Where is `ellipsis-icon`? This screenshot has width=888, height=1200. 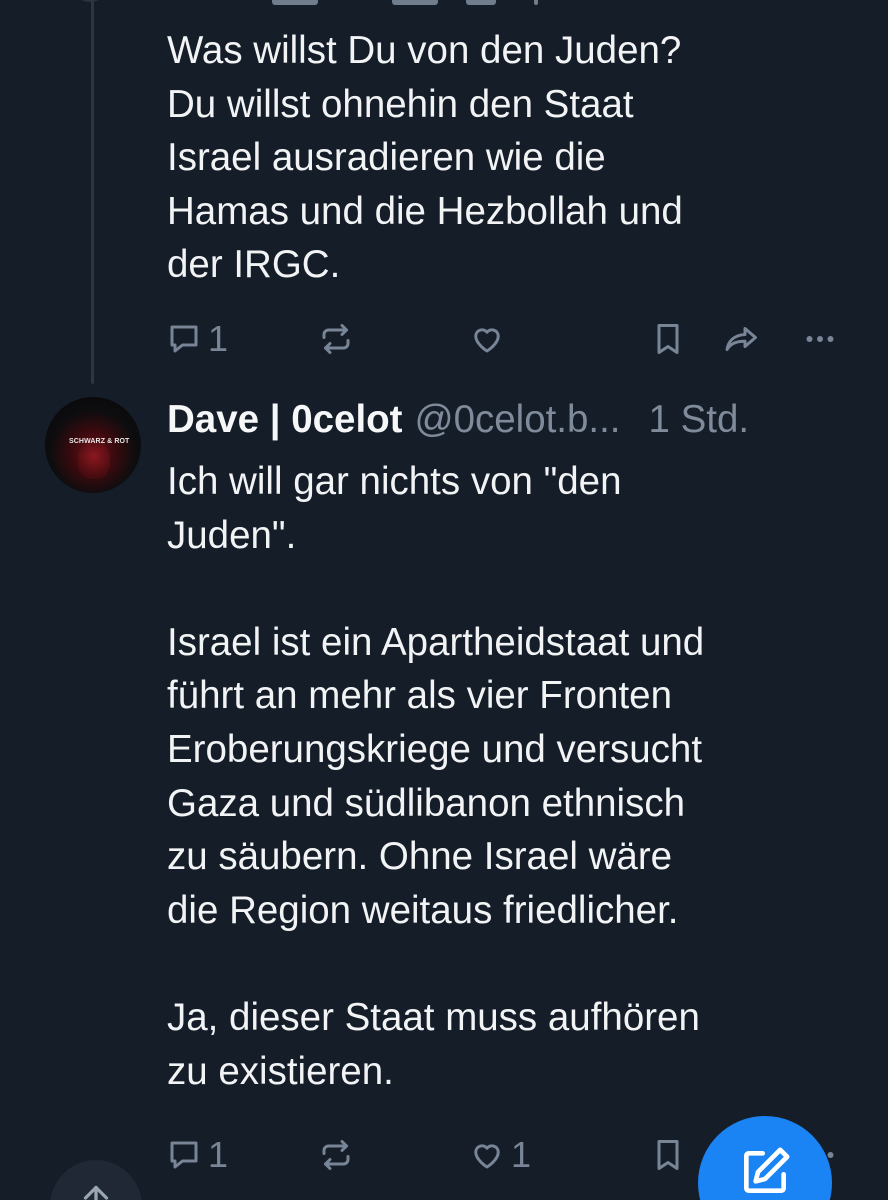 ellipsis-icon is located at coordinates (820, 339).